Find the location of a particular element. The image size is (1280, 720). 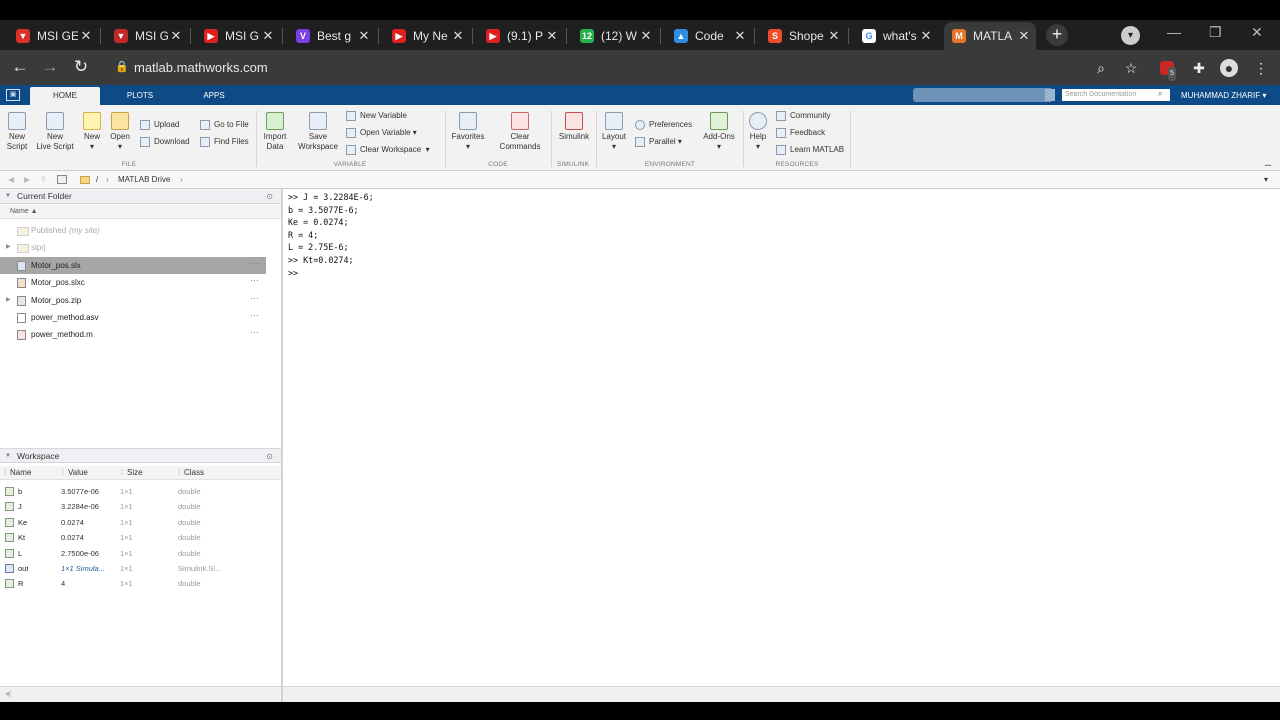

workspace-row: Kt 0.0274 1×1 double is located at coordinates (140, 538).